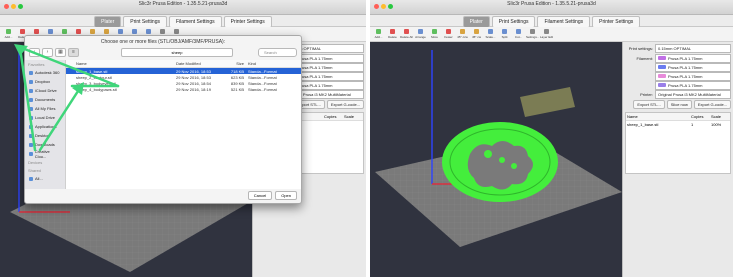  What do you see at coordinates (693, 85) in the screenshot?
I see `filament-select-4: Prusa PLA 1.75mm` at bounding box center [693, 85].